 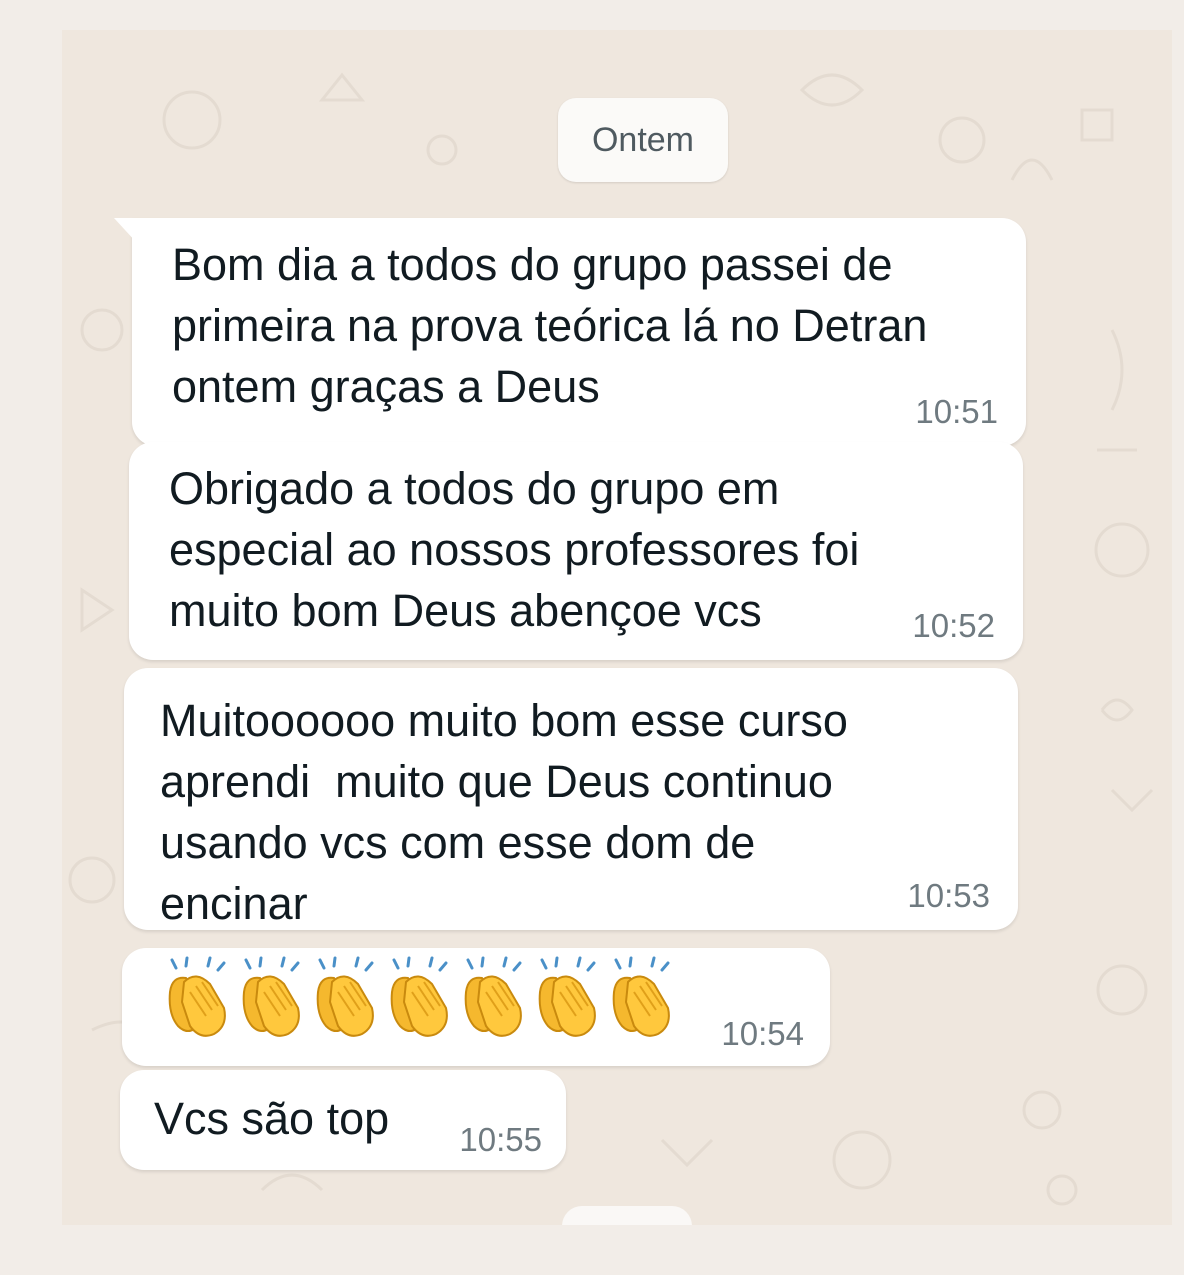 I want to click on date-separator: Ontem, so click(x=643, y=140).